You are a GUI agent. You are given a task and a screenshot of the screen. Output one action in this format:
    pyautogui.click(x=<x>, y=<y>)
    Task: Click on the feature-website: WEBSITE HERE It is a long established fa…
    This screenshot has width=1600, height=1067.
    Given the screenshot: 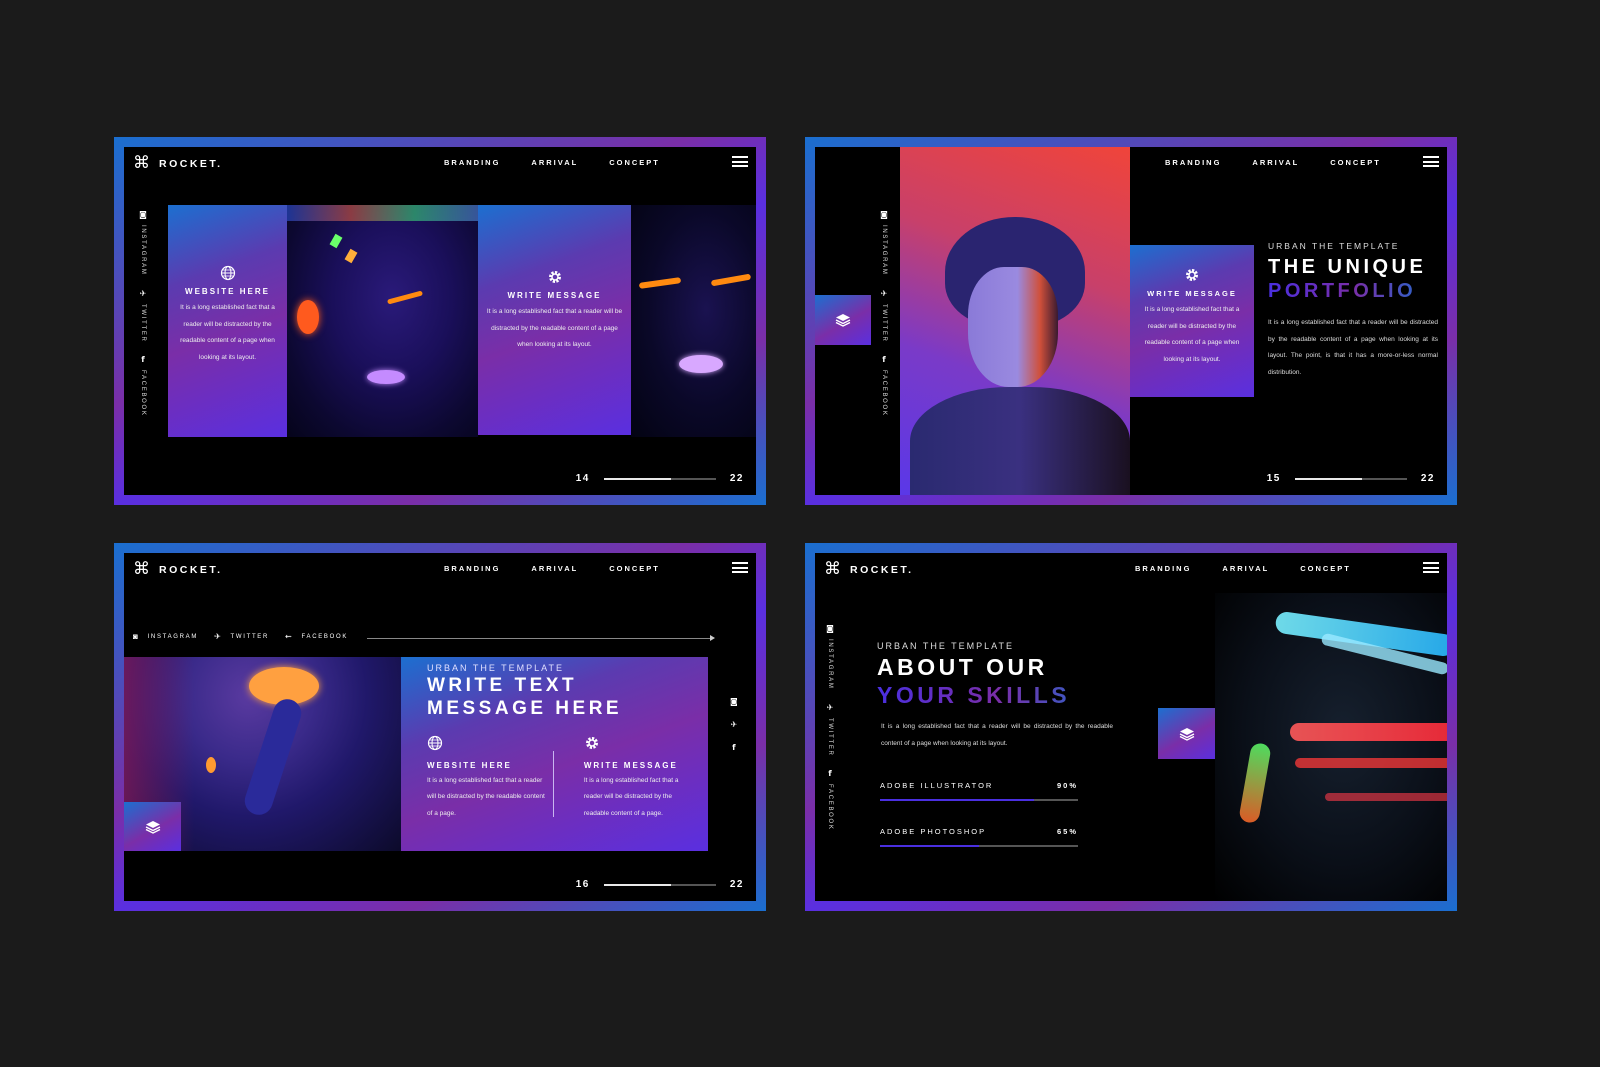 What is the action you would take?
    pyautogui.click(x=490, y=779)
    